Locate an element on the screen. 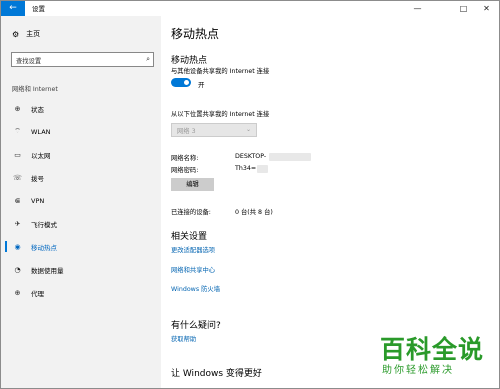  watermark-logo: 百科全说 助你轻松解决 is located at coordinates (429, 354).